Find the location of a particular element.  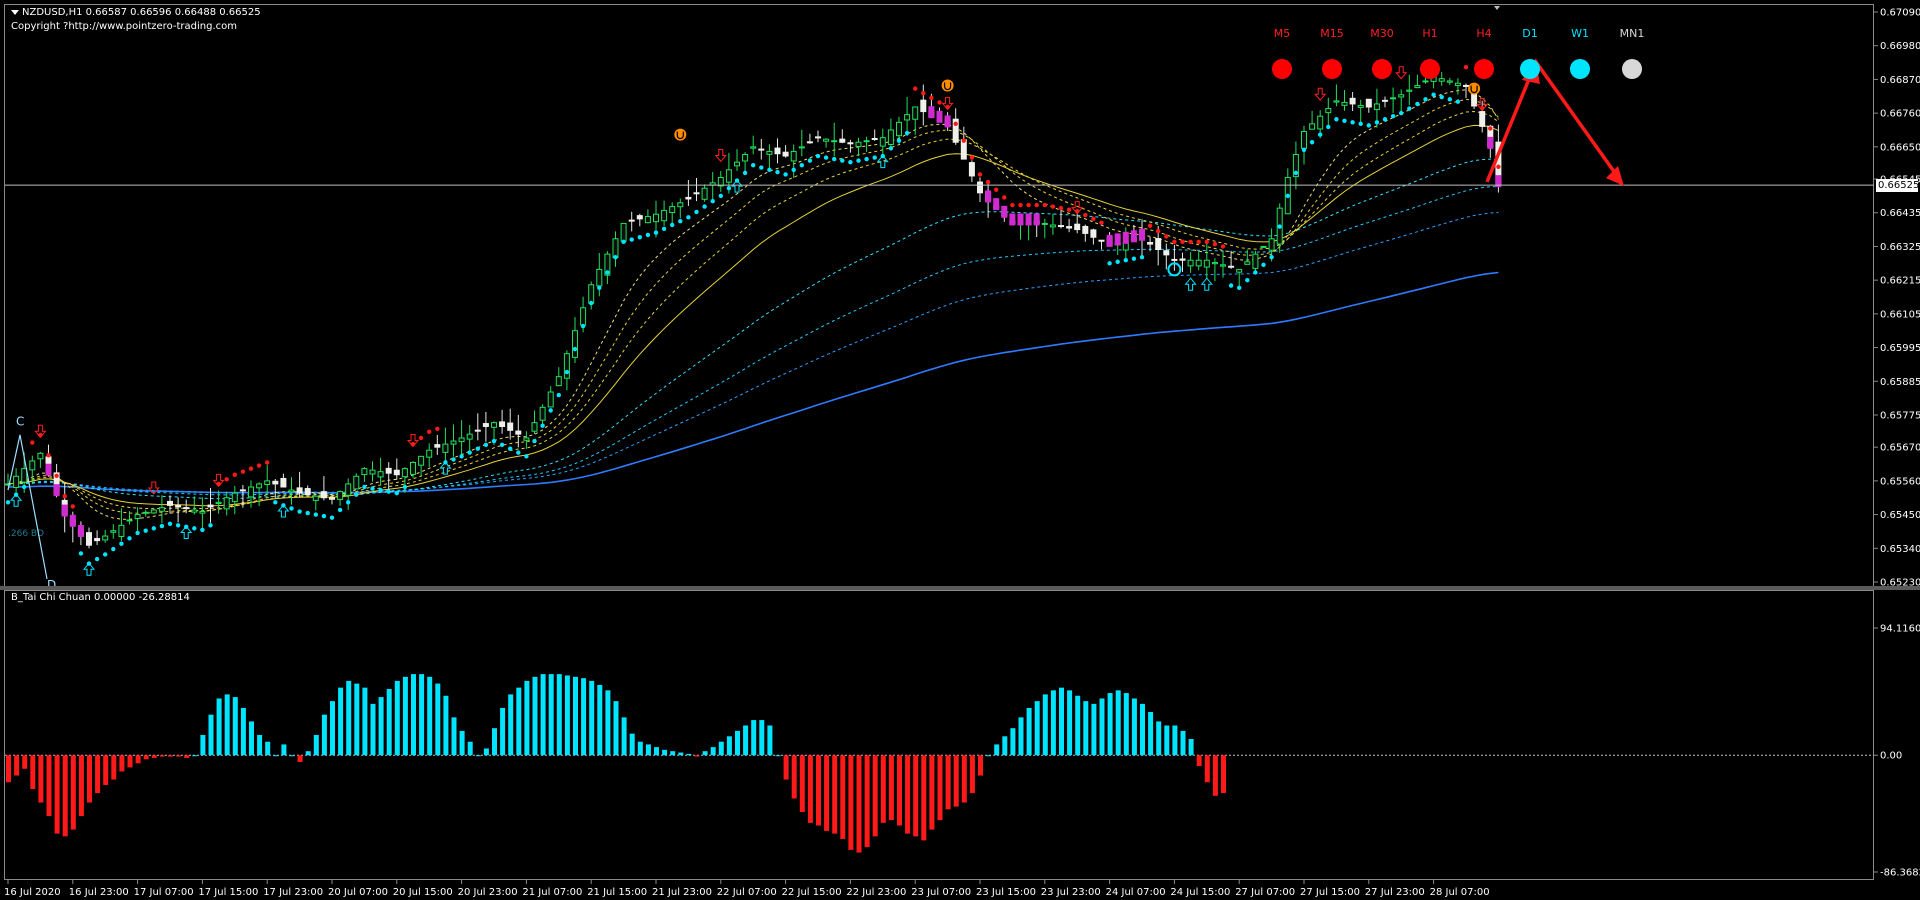

price-tick-label: 0.65775 is located at coordinates (1900, 415).